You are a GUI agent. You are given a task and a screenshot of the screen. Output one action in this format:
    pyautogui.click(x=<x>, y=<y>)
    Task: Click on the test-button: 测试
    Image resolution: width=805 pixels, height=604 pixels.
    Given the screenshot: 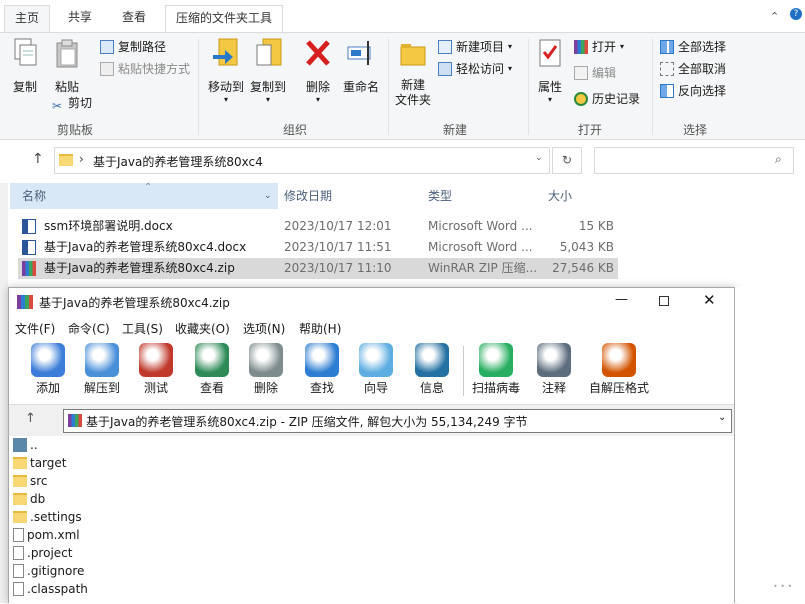 What is the action you would take?
    pyautogui.click(x=156, y=369)
    